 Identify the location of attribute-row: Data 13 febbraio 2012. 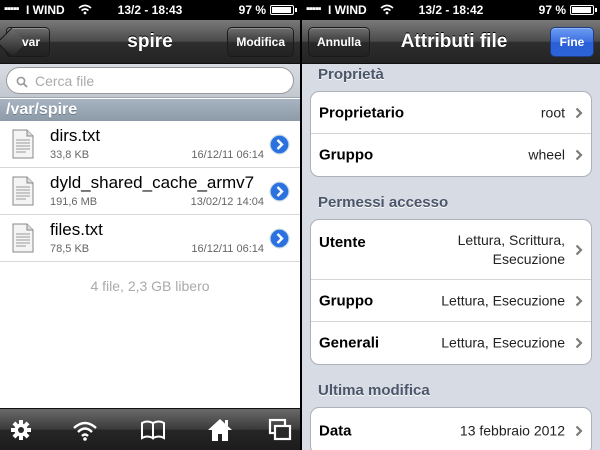
(451, 429).